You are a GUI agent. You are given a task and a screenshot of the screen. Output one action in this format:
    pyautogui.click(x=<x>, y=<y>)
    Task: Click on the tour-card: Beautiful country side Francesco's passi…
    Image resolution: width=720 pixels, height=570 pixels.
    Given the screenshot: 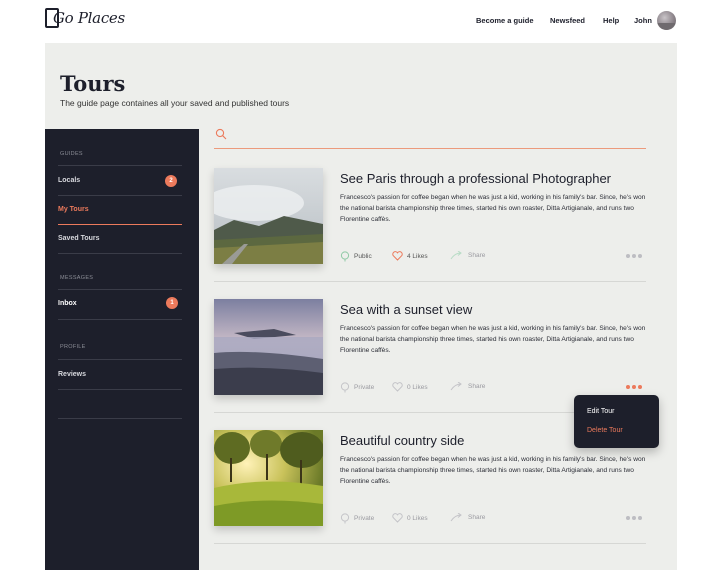 What is the action you would take?
    pyautogui.click(x=430, y=495)
    